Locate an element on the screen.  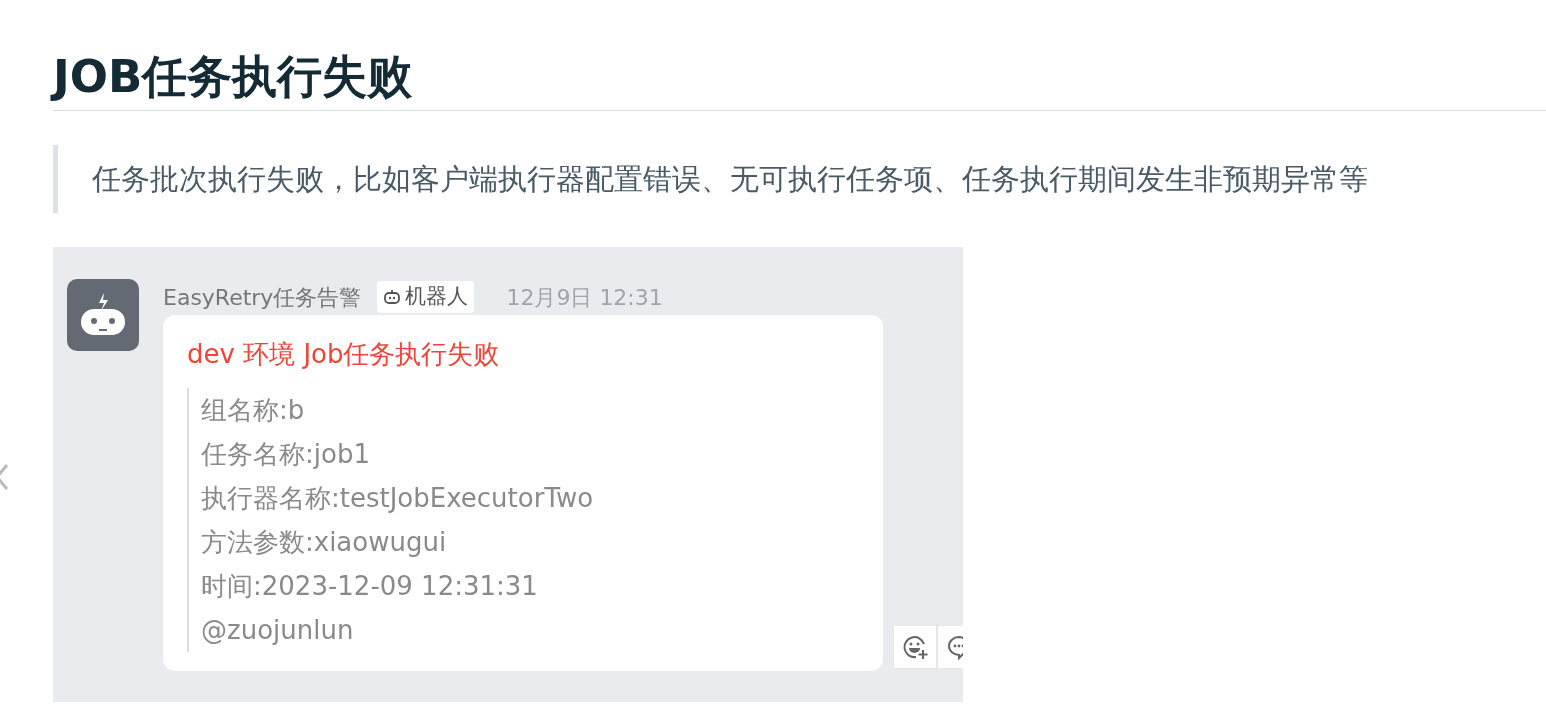
blockquote: 任务批次执行失败，比如客户端执行器配置错误、无可执行任务项、任务执行期间发生非预期异常等 is located at coordinates (799, 179).